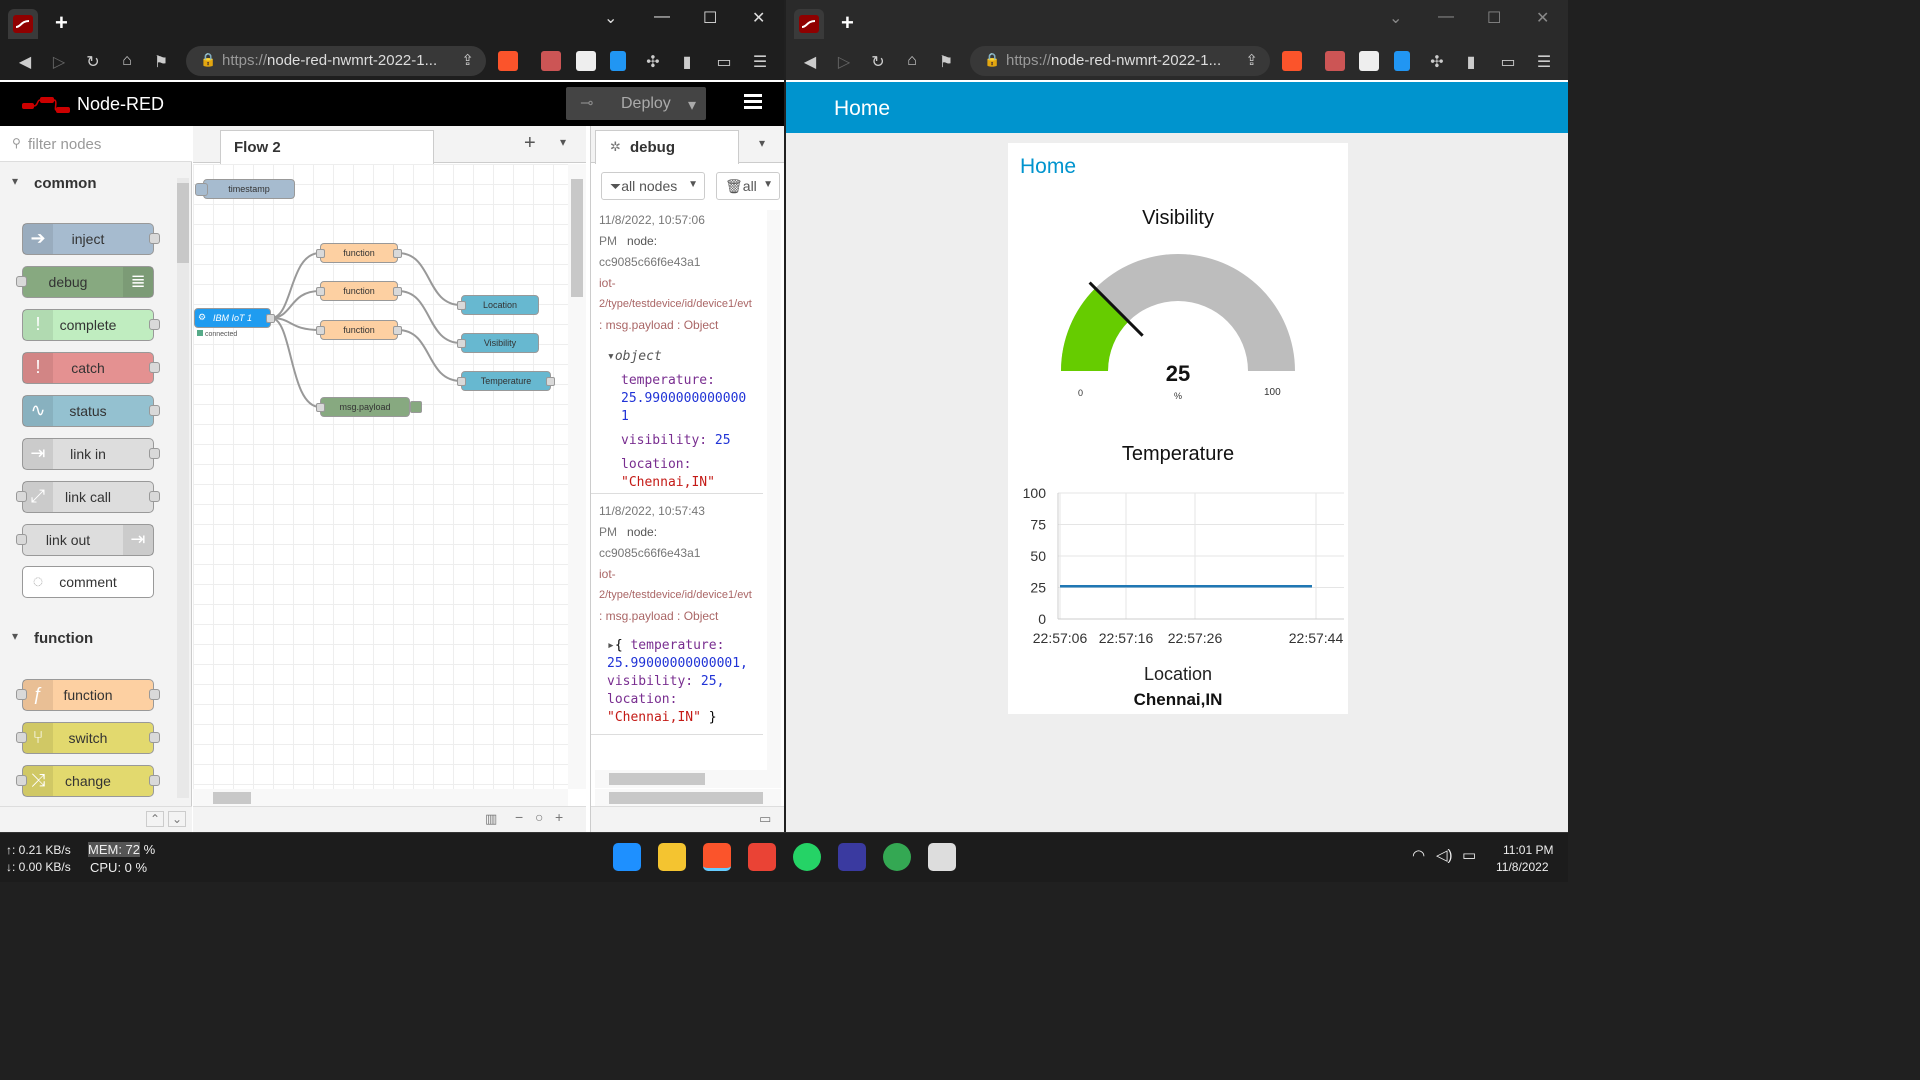 The width and height of the screenshot is (1920, 1080). Describe the element at coordinates (467, 60) in the screenshot. I see `share-icon: ⇪` at that location.